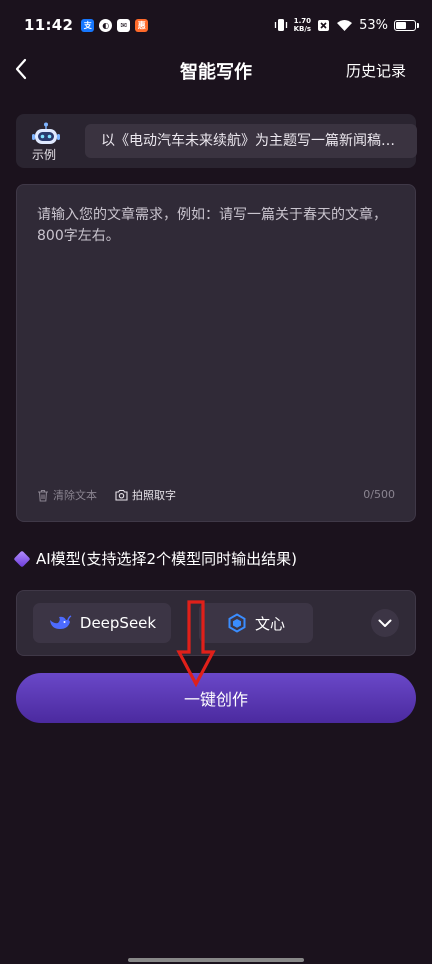 The image size is (432, 964). What do you see at coordinates (44, 155) in the screenshot?
I see `example-label: 示例` at bounding box center [44, 155].